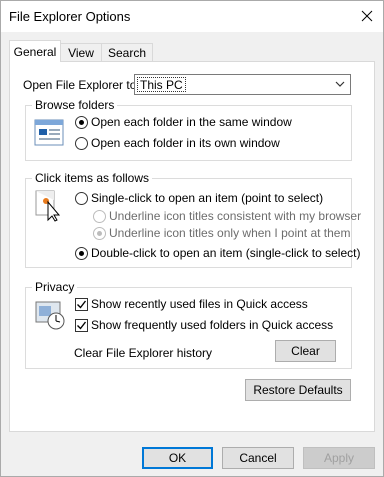 The height and width of the screenshot is (477, 384). What do you see at coordinates (340, 84) in the screenshot?
I see `chevron-down-icon` at bounding box center [340, 84].